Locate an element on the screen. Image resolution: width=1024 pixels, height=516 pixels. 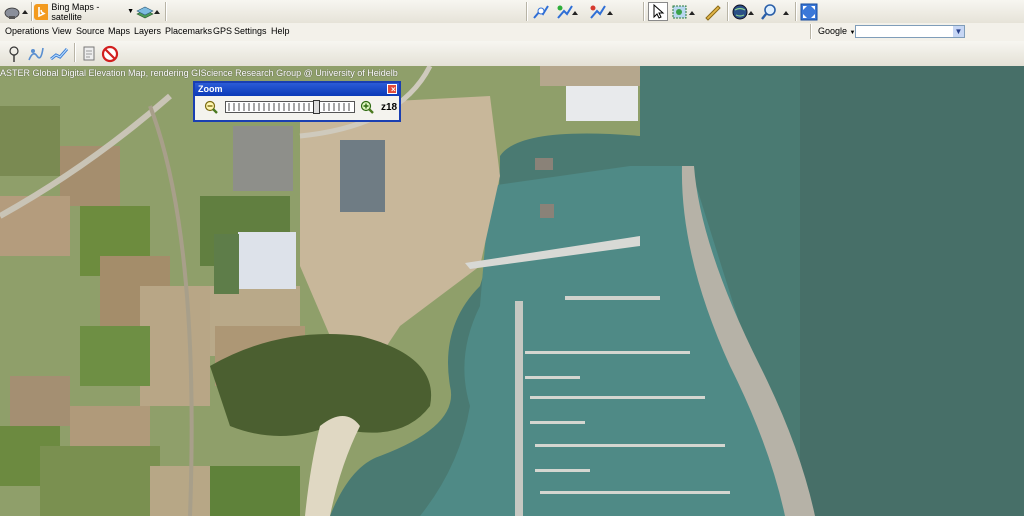
route-tool-2-button is located at coordinates (568, 11).